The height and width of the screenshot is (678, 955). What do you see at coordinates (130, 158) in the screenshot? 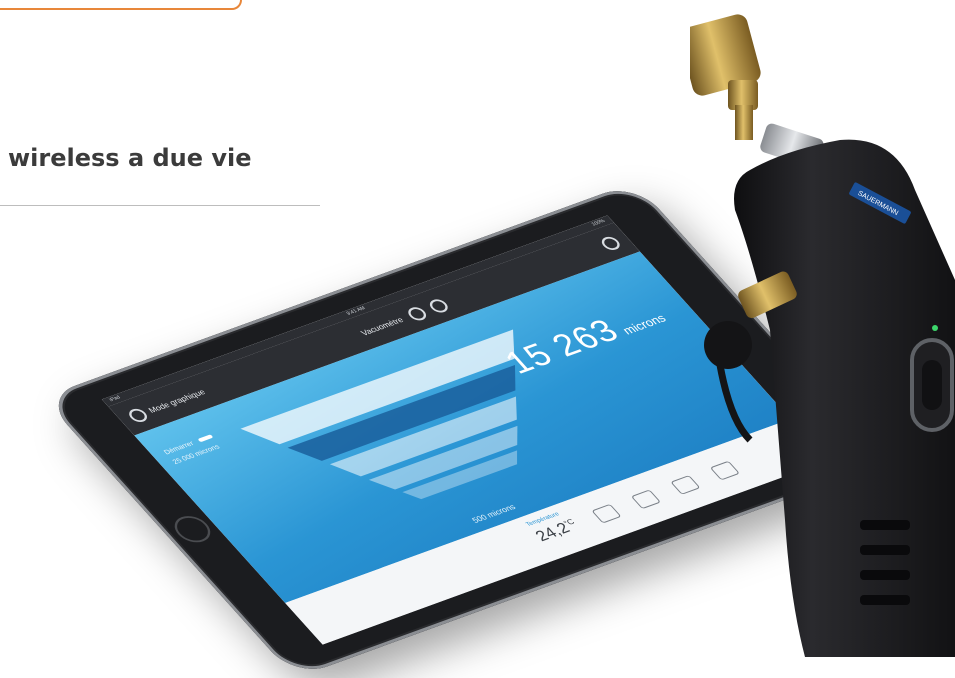
I see `headline: wireless a due vie` at bounding box center [130, 158].